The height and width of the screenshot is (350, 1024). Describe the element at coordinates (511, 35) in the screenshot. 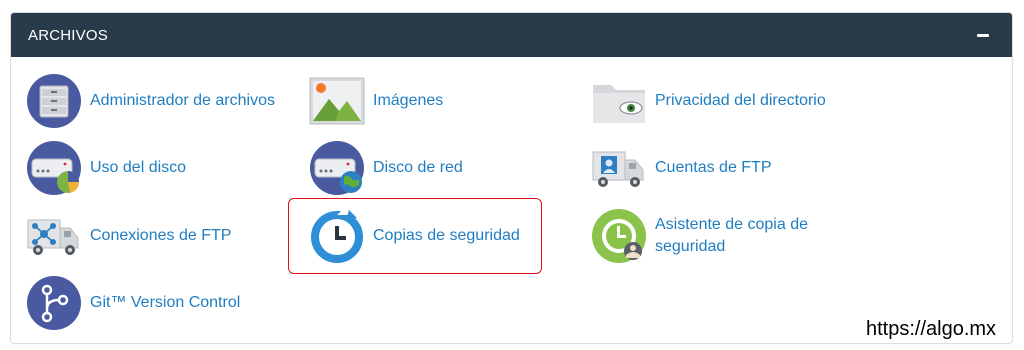

I see `panel-header: ARCHIVOS` at that location.